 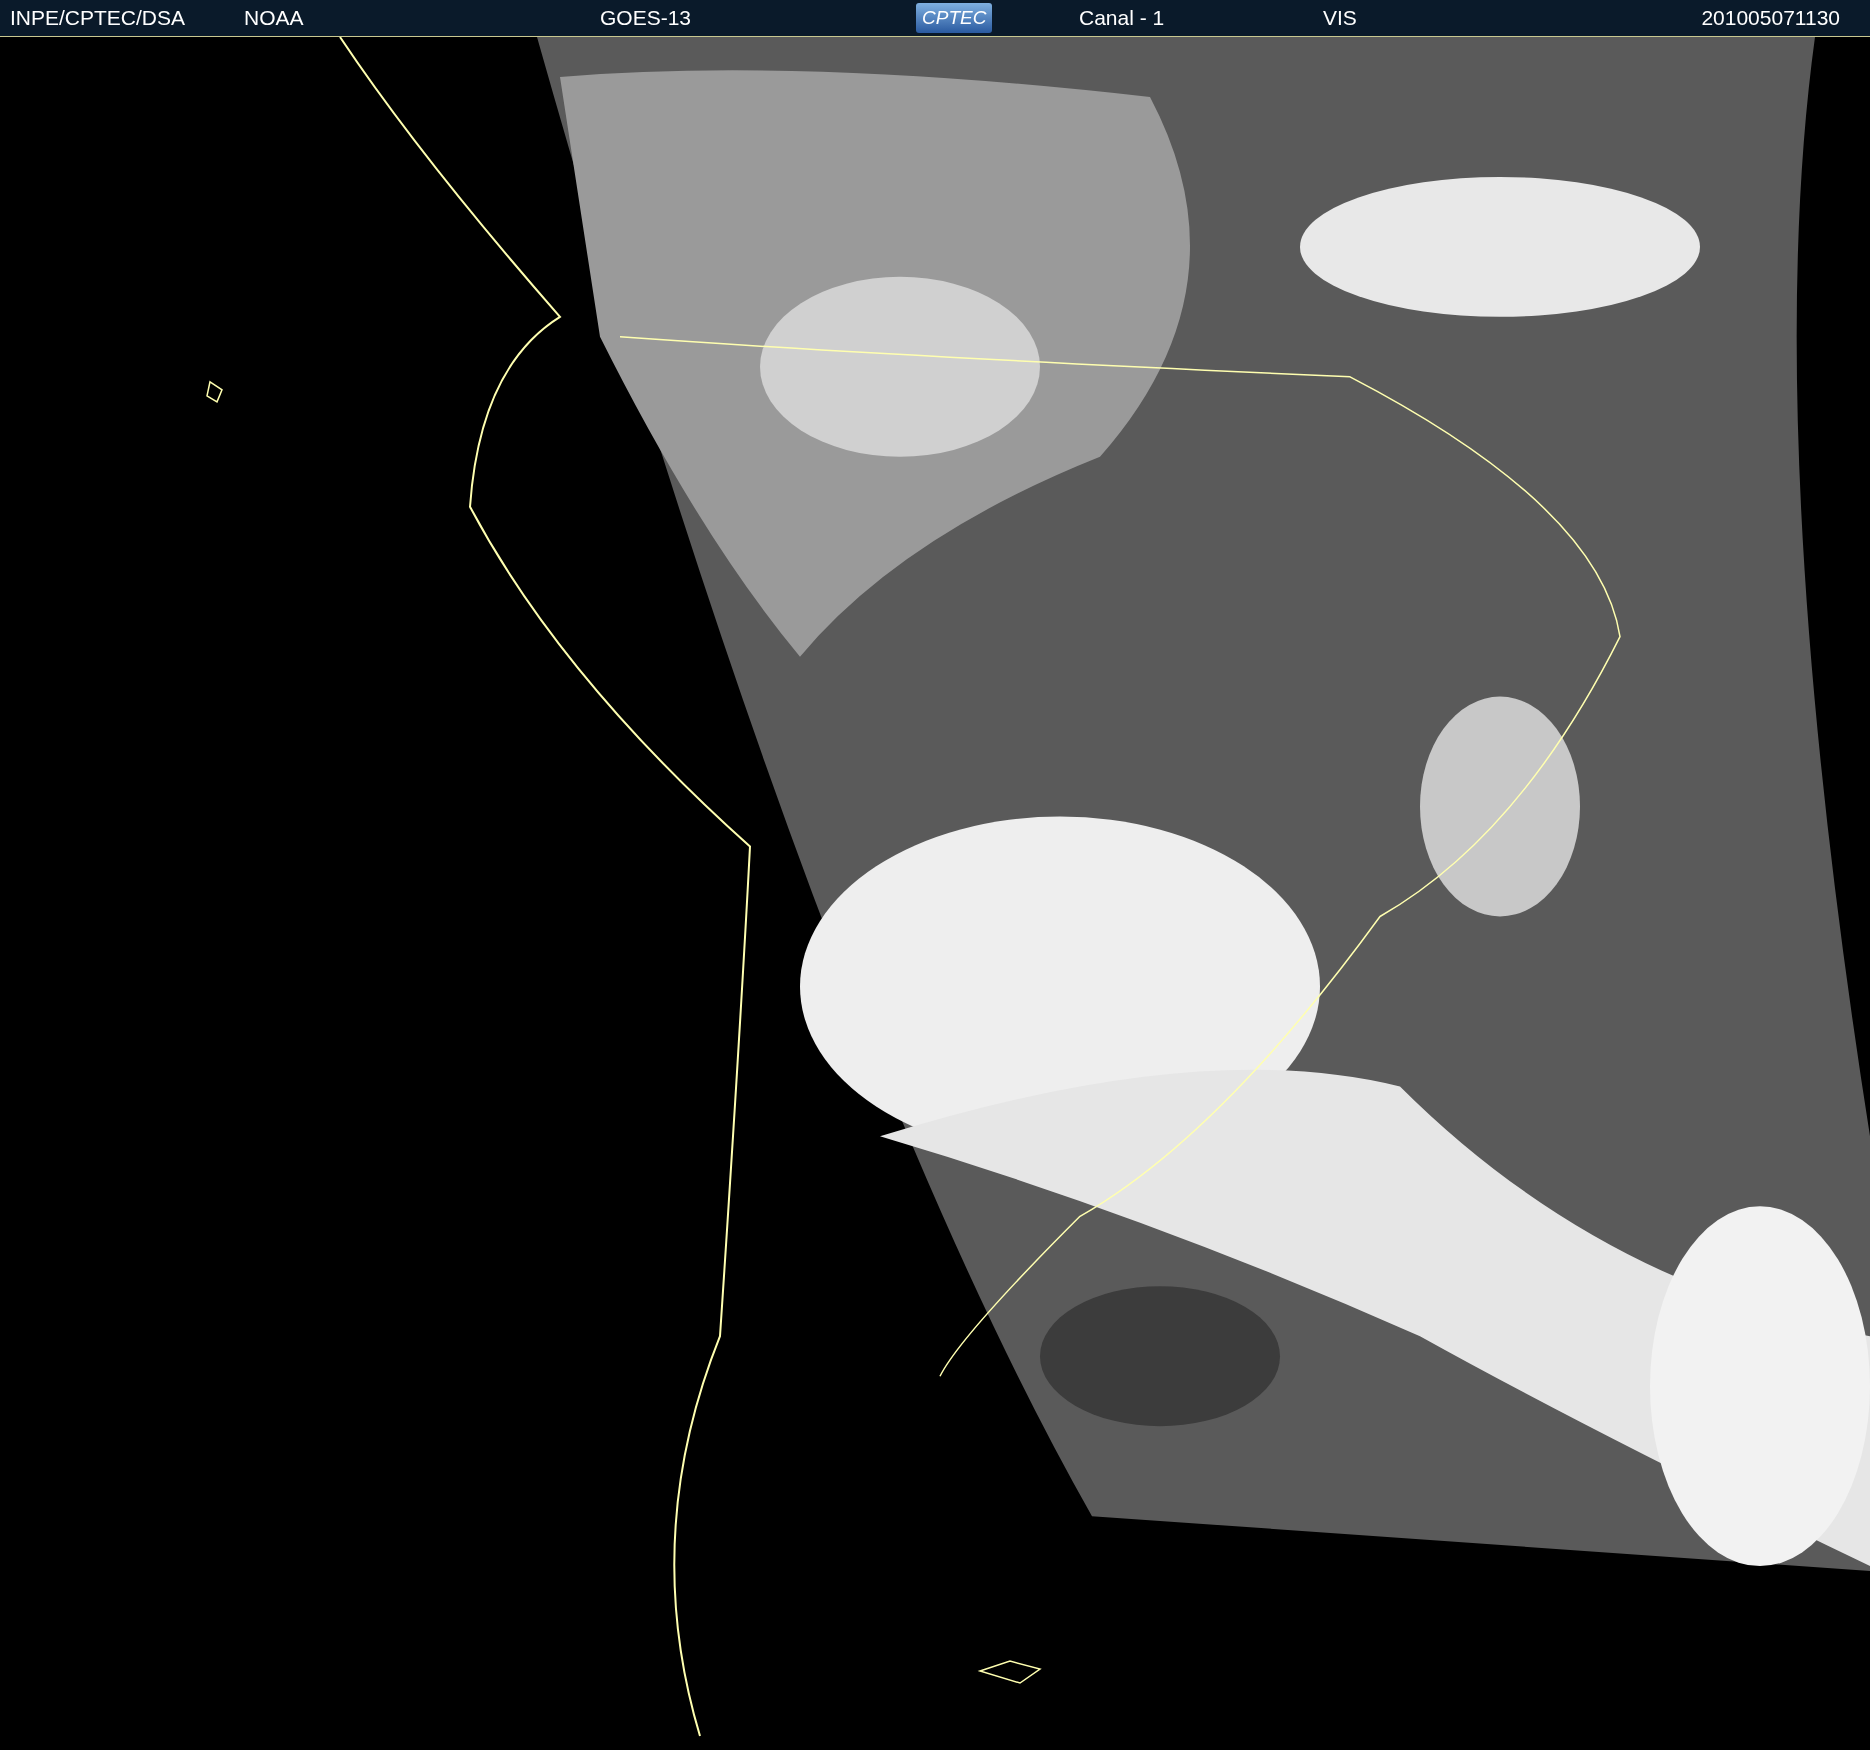 What do you see at coordinates (274, 18) in the screenshot?
I see `header-label: NOAA` at bounding box center [274, 18].